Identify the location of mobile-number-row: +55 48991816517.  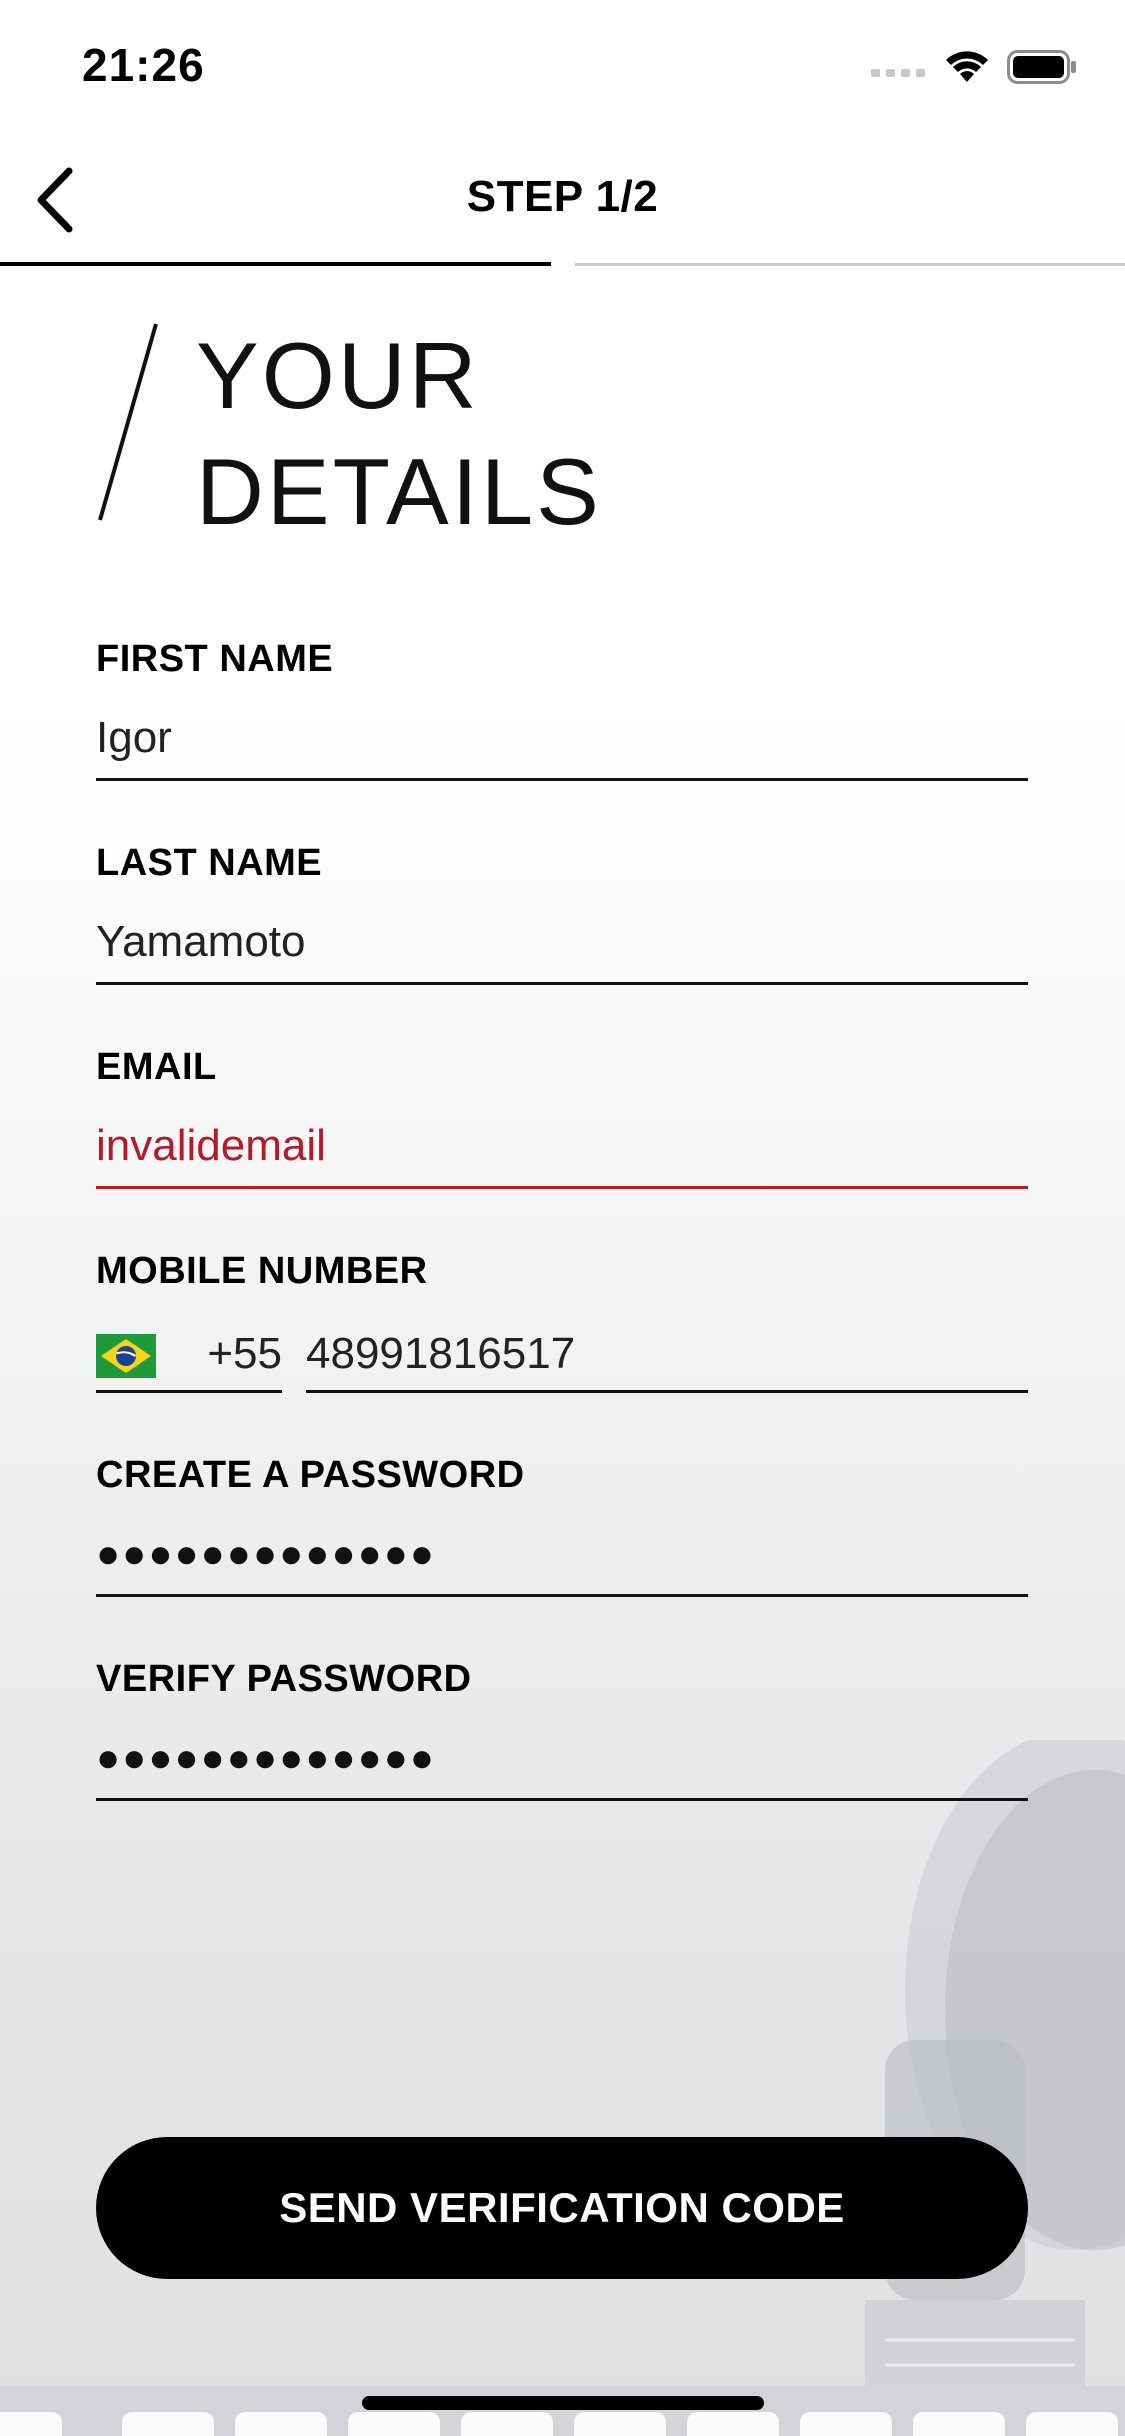
(562, 1355).